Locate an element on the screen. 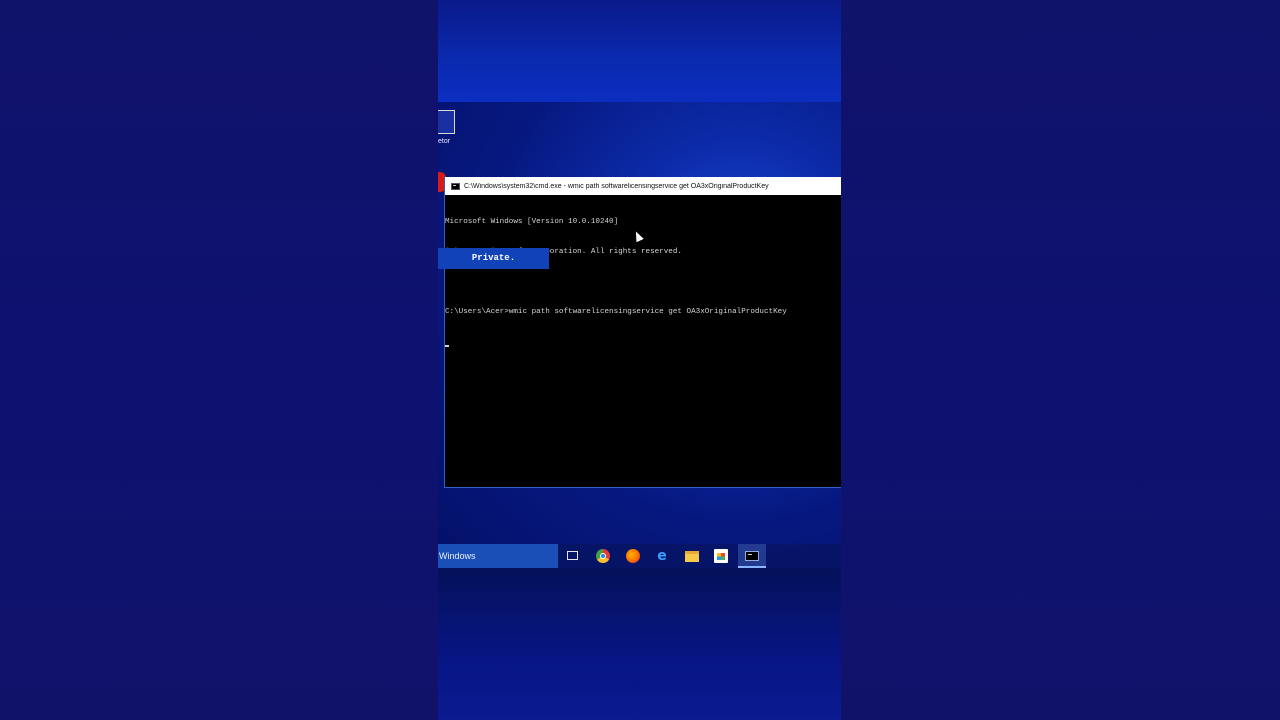 This screenshot has width=1280, height=720. cmd-taskbar-icon is located at coordinates (752, 556).